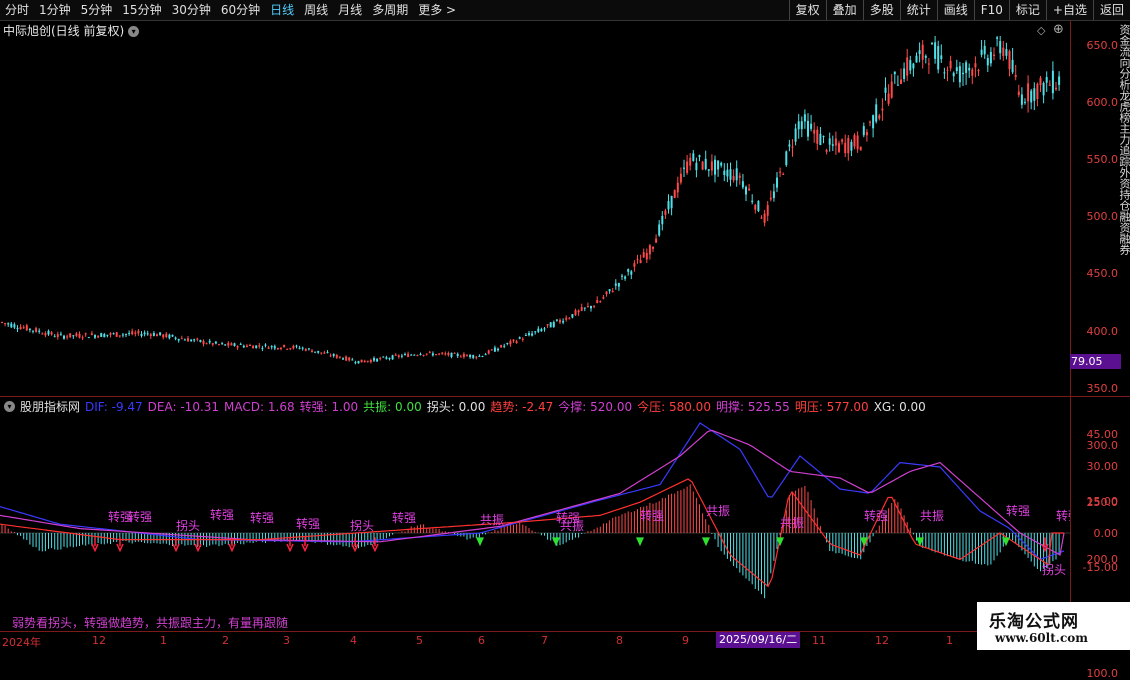 The image size is (1130, 680). Describe the element at coordinates (844, 10) in the screenshot. I see `toolbar-button-1: 叠加` at that location.